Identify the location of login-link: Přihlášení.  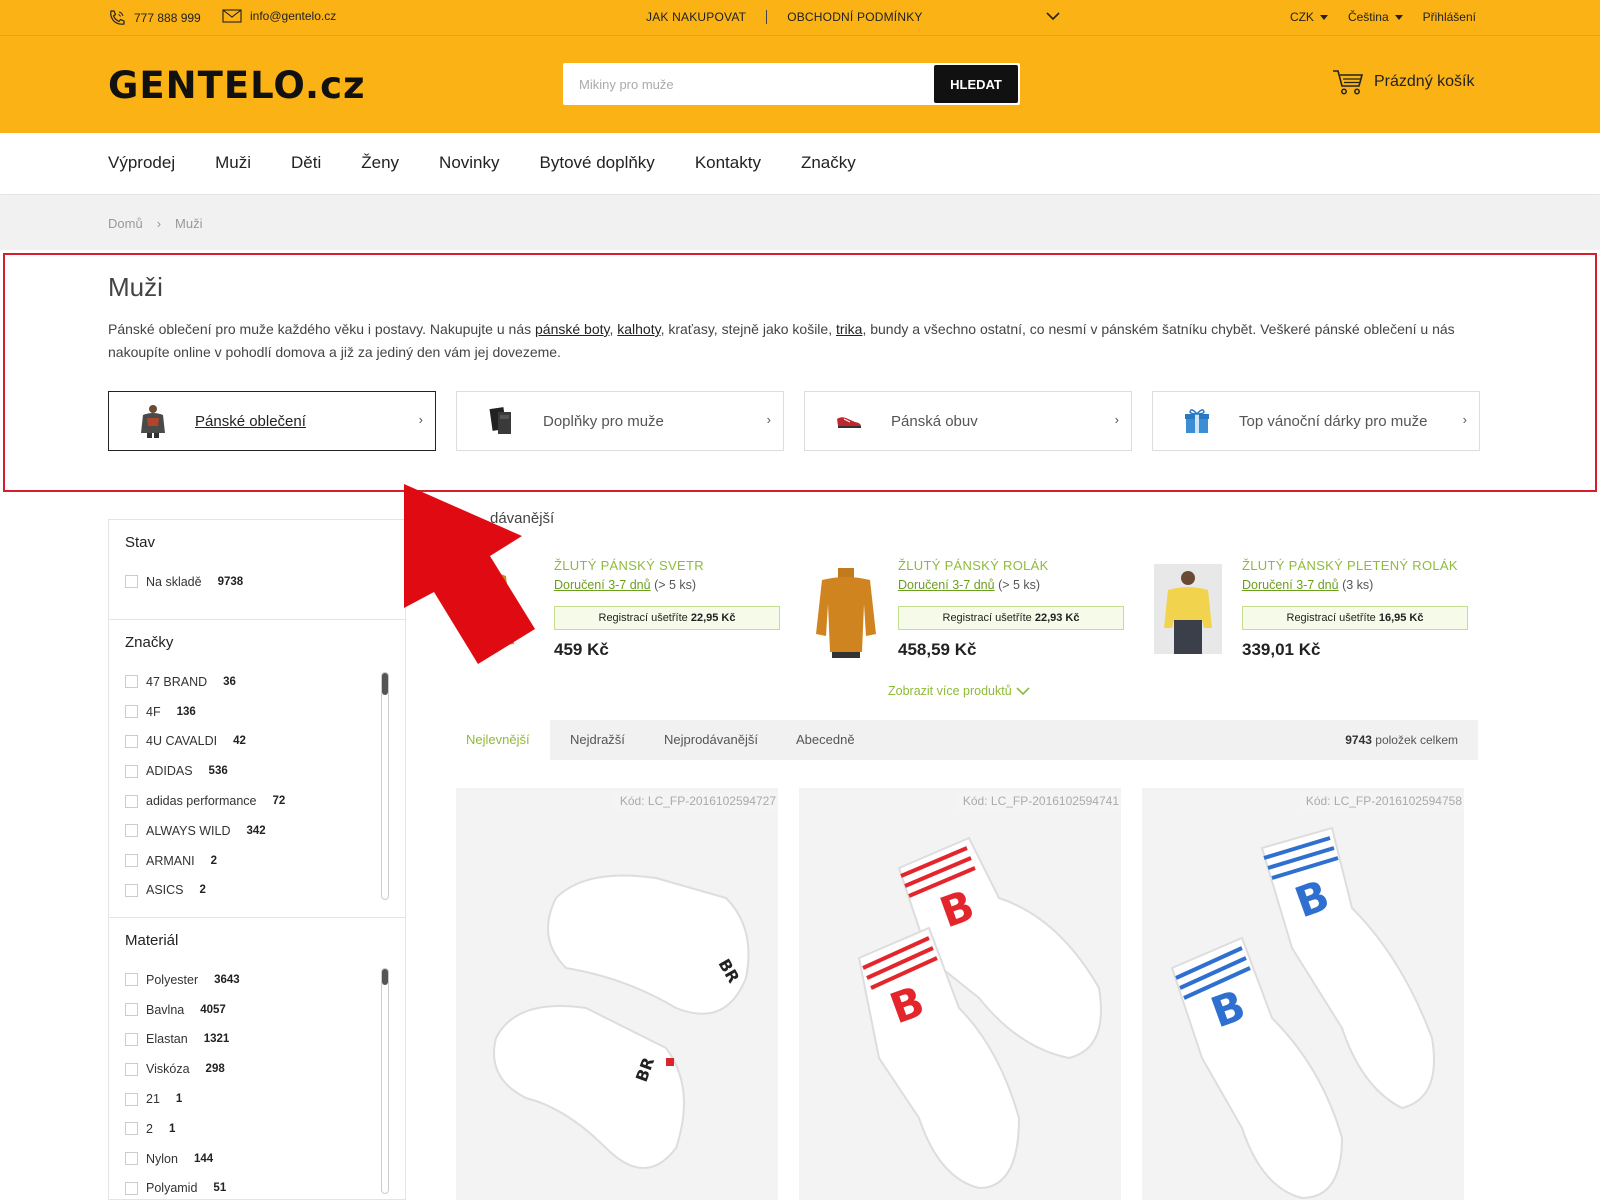
(1449, 17).